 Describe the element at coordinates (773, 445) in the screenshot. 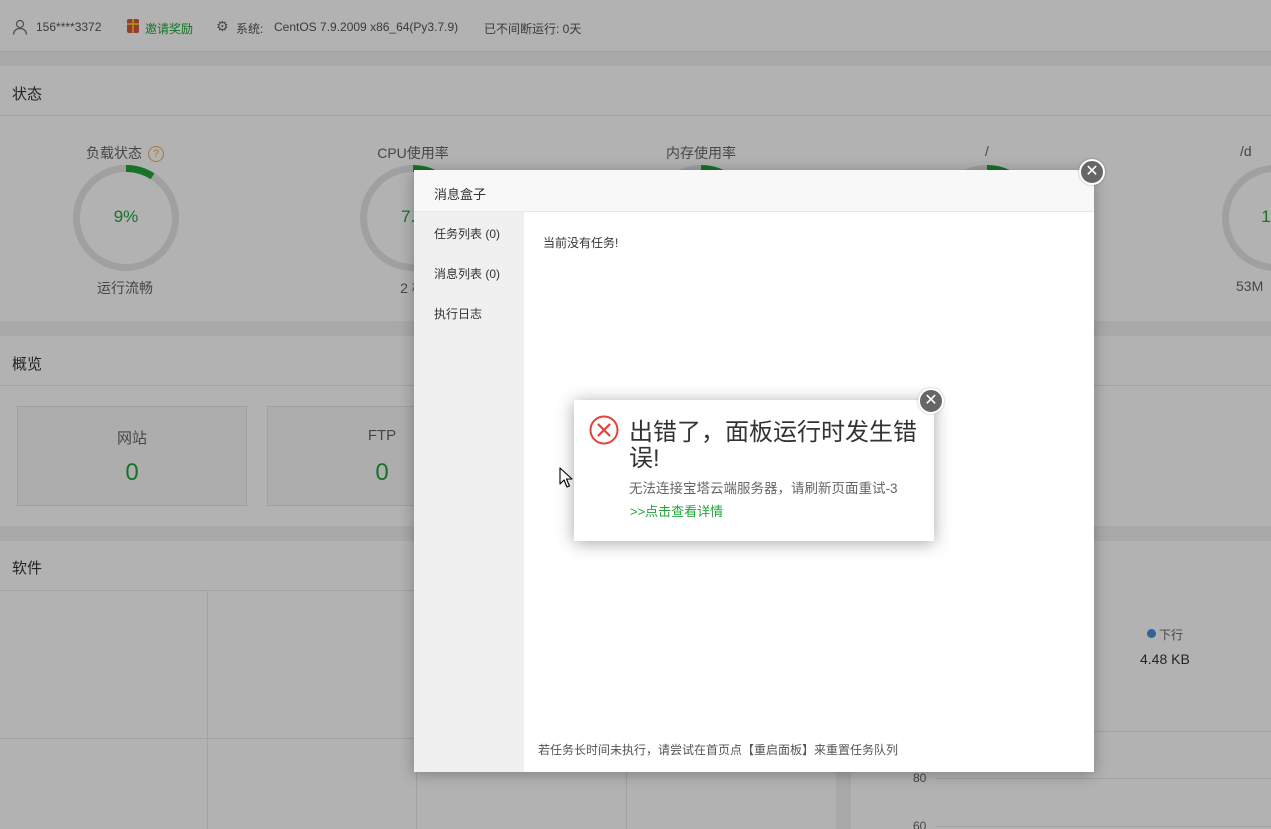

I see `error-title: 出错了，面板运行时发生错误!` at that location.